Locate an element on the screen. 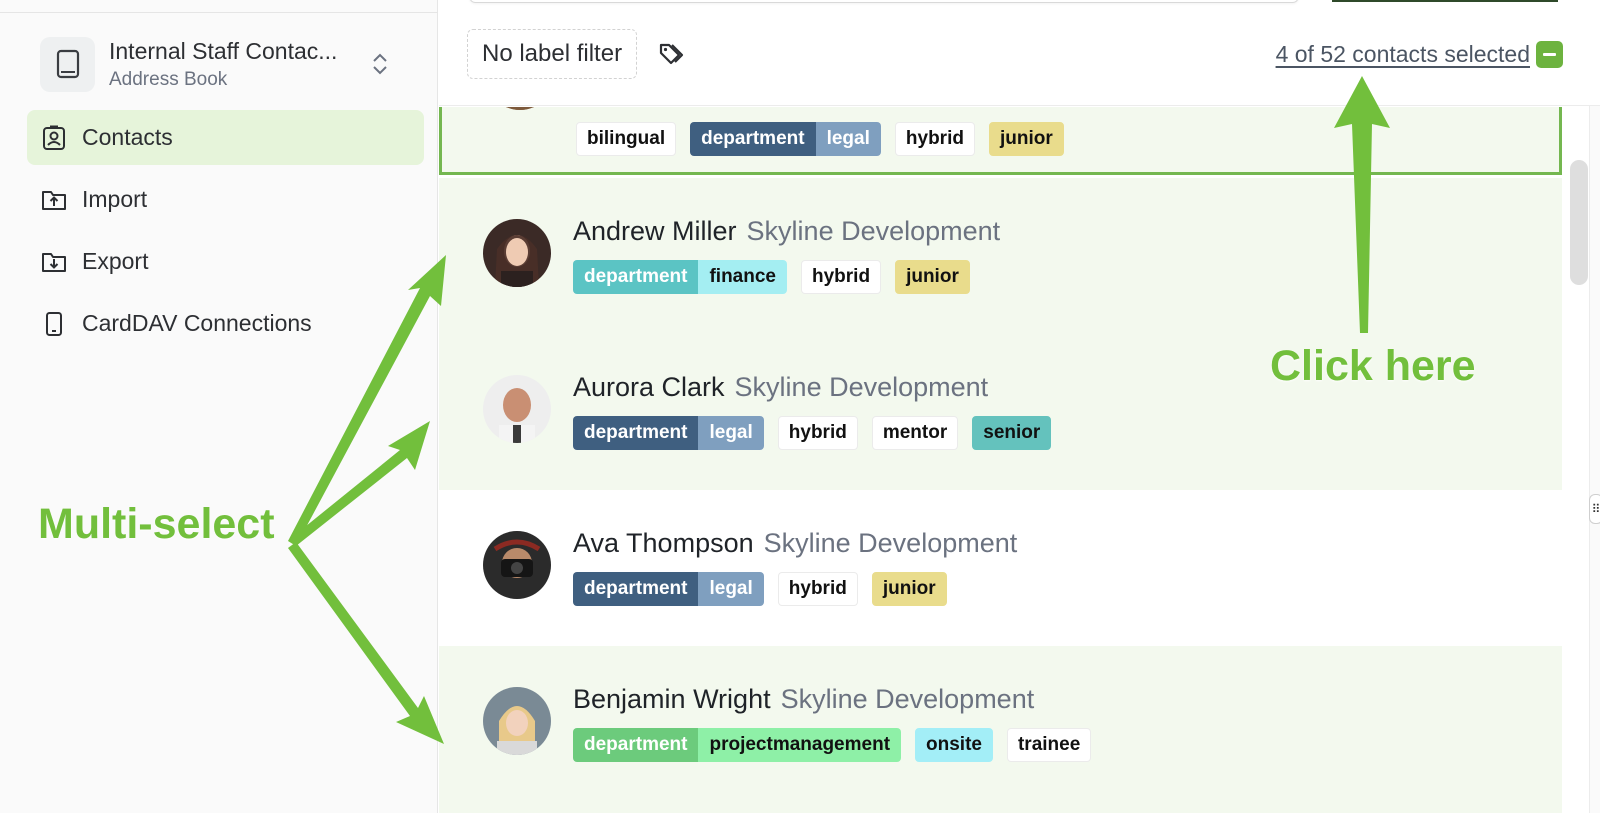  chevron-up-down-icon is located at coordinates (380, 64).